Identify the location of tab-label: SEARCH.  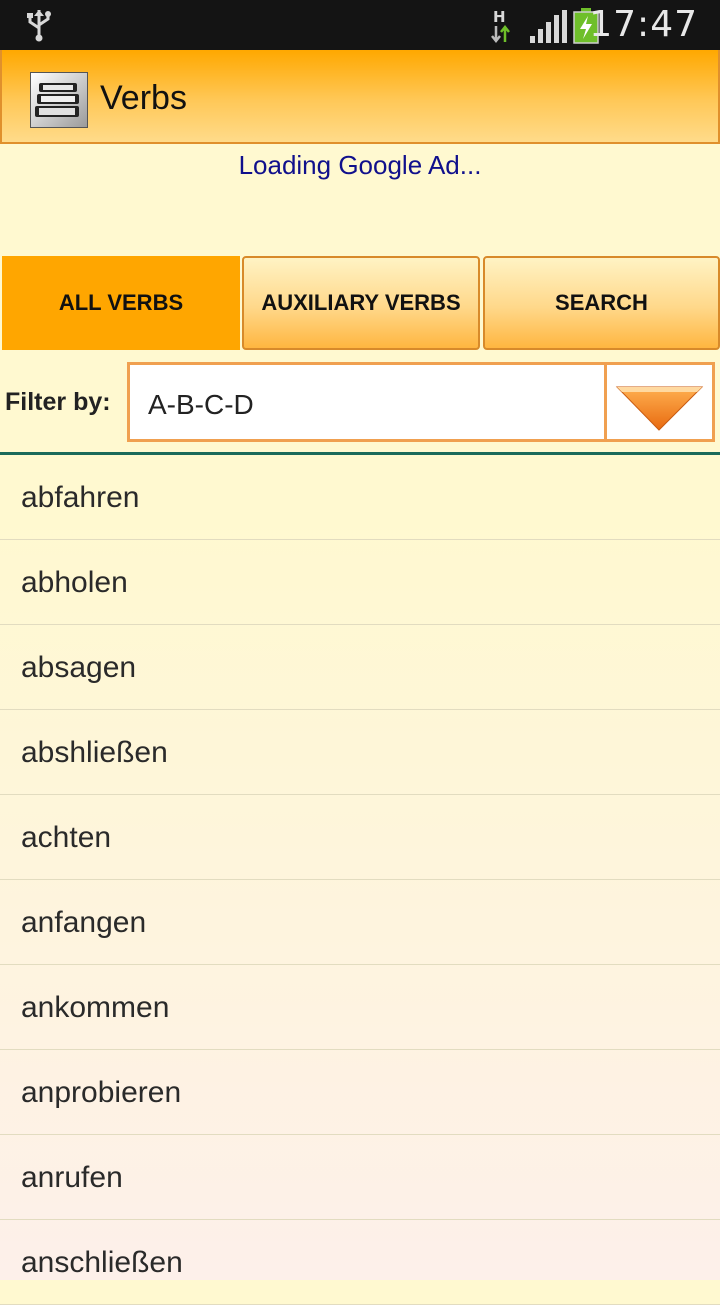
(601, 302).